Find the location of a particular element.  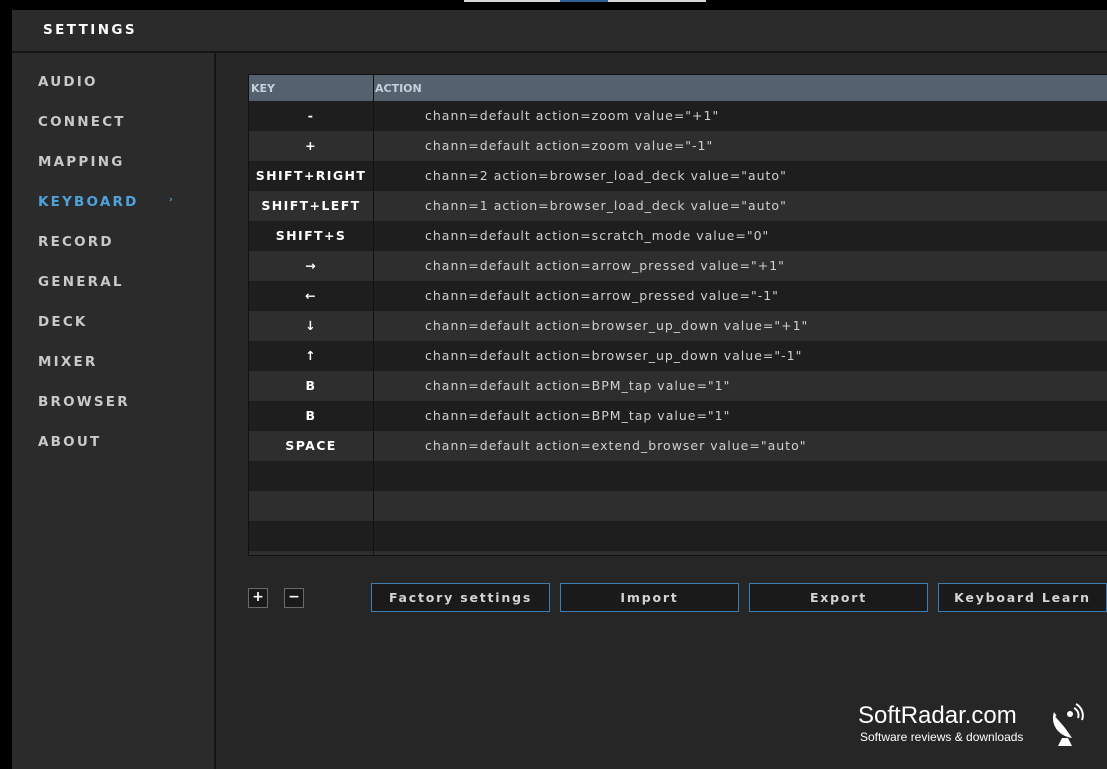

key-cell: → is located at coordinates (311, 265).